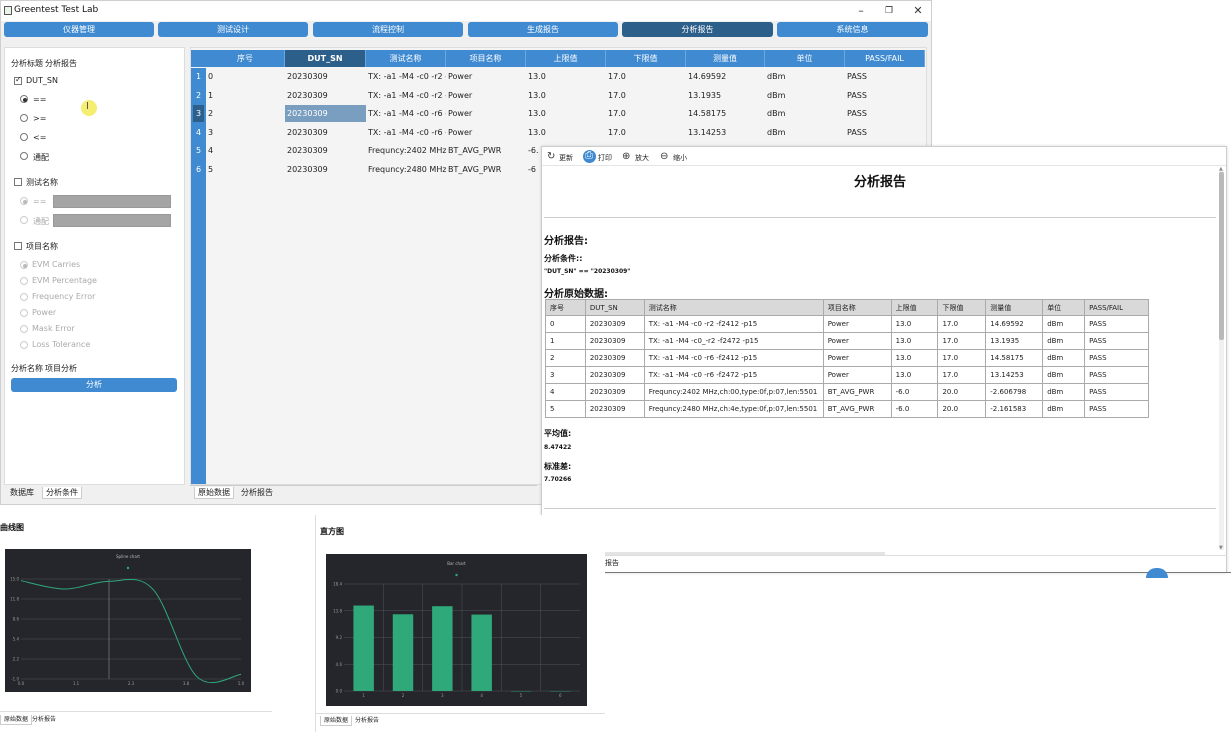 This screenshot has width=1231, height=733. What do you see at coordinates (61, 63) in the screenshot?
I see `analysis-title-value: 分析报告` at bounding box center [61, 63].